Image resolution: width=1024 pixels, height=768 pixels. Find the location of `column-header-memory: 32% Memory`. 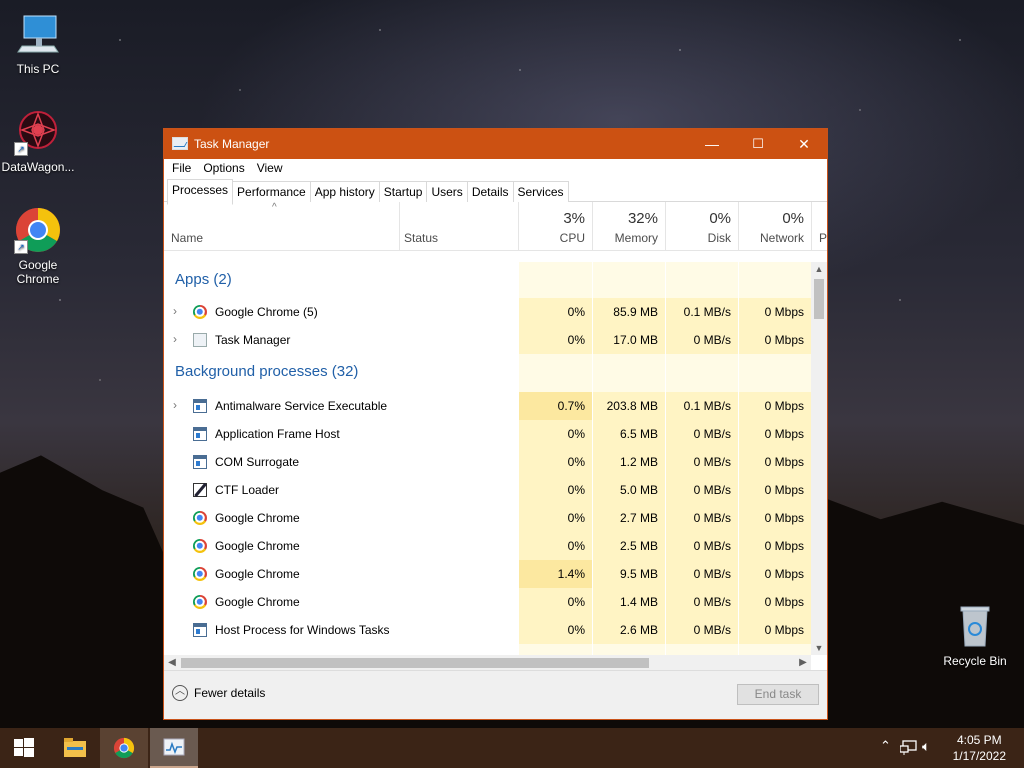

column-header-memory: 32% Memory is located at coordinates (629, 226).